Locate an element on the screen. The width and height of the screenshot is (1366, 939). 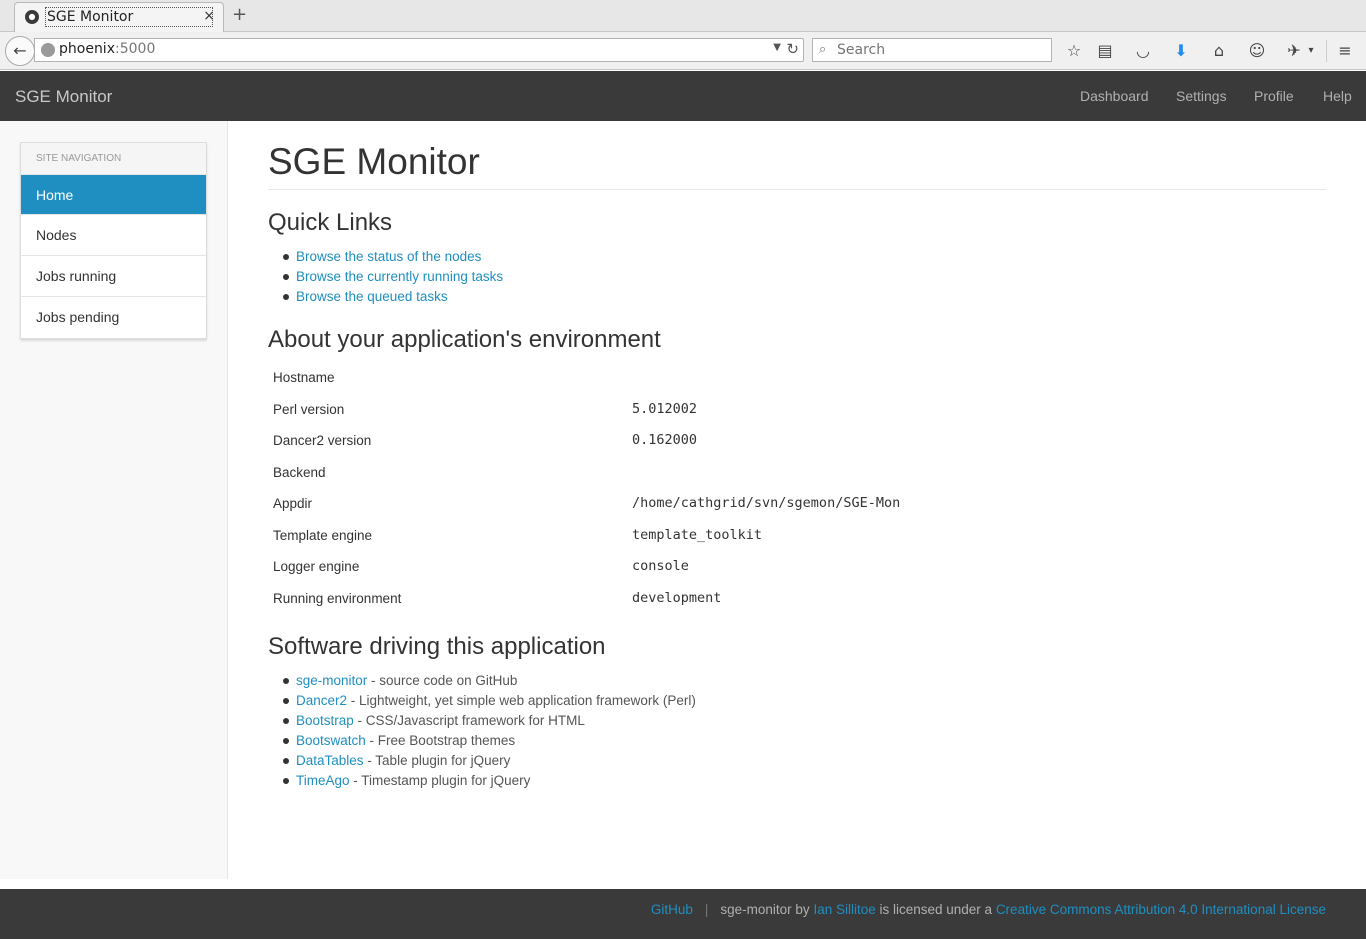
table-row: Dancer2 version 0.162000 is located at coordinates (797, 442).